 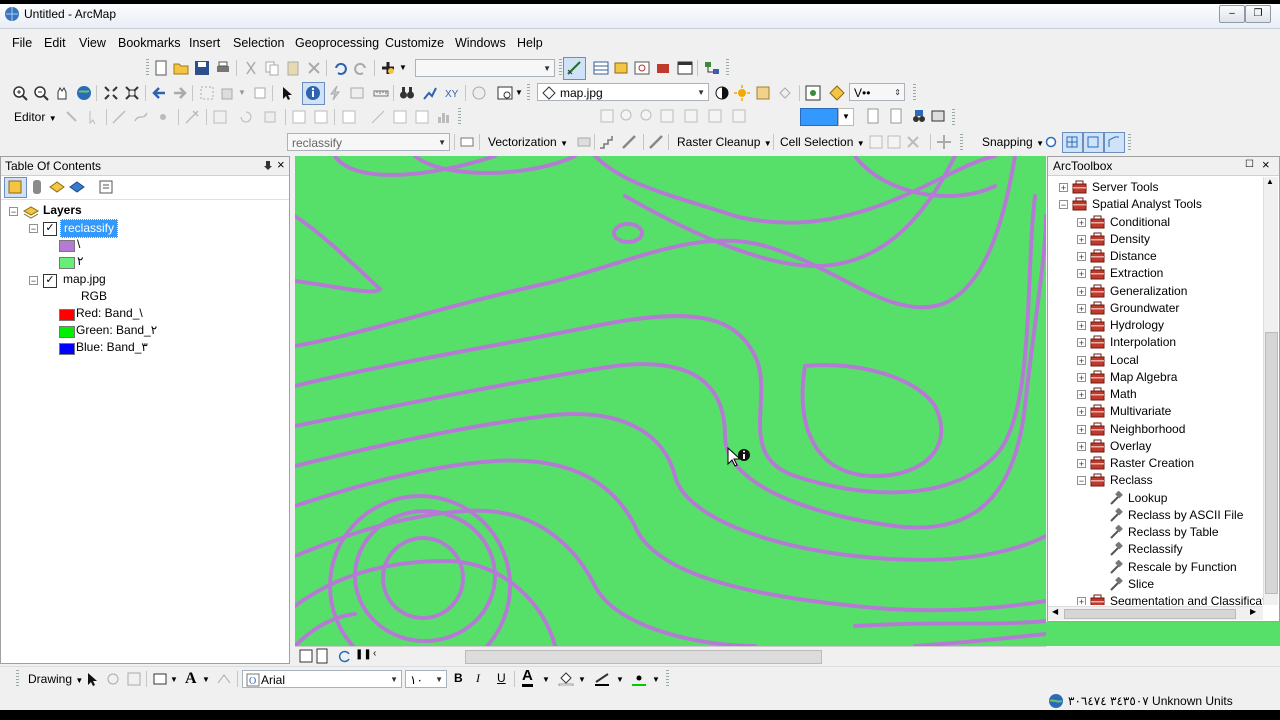 I want to click on back-arrow-icon, so click(x=159, y=93).